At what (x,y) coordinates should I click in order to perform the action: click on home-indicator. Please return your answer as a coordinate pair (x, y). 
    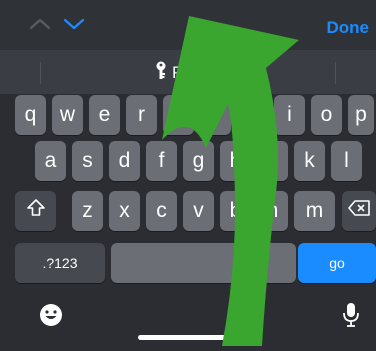
    Looking at the image, I should click on (188, 337).